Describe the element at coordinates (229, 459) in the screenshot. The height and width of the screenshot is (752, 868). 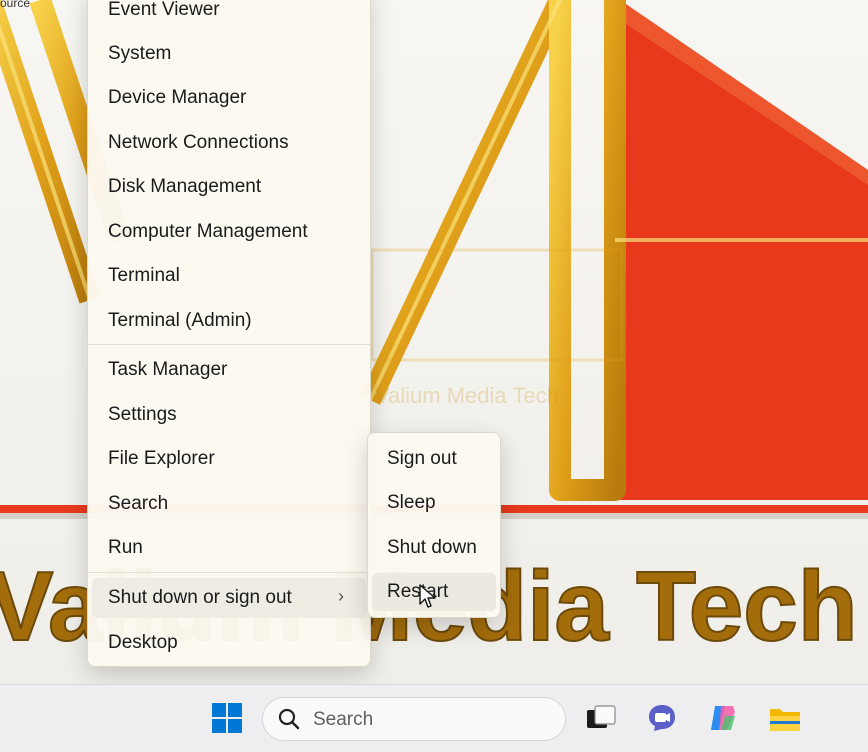
I see `menu-item-file-explorer: File Explorer` at that location.